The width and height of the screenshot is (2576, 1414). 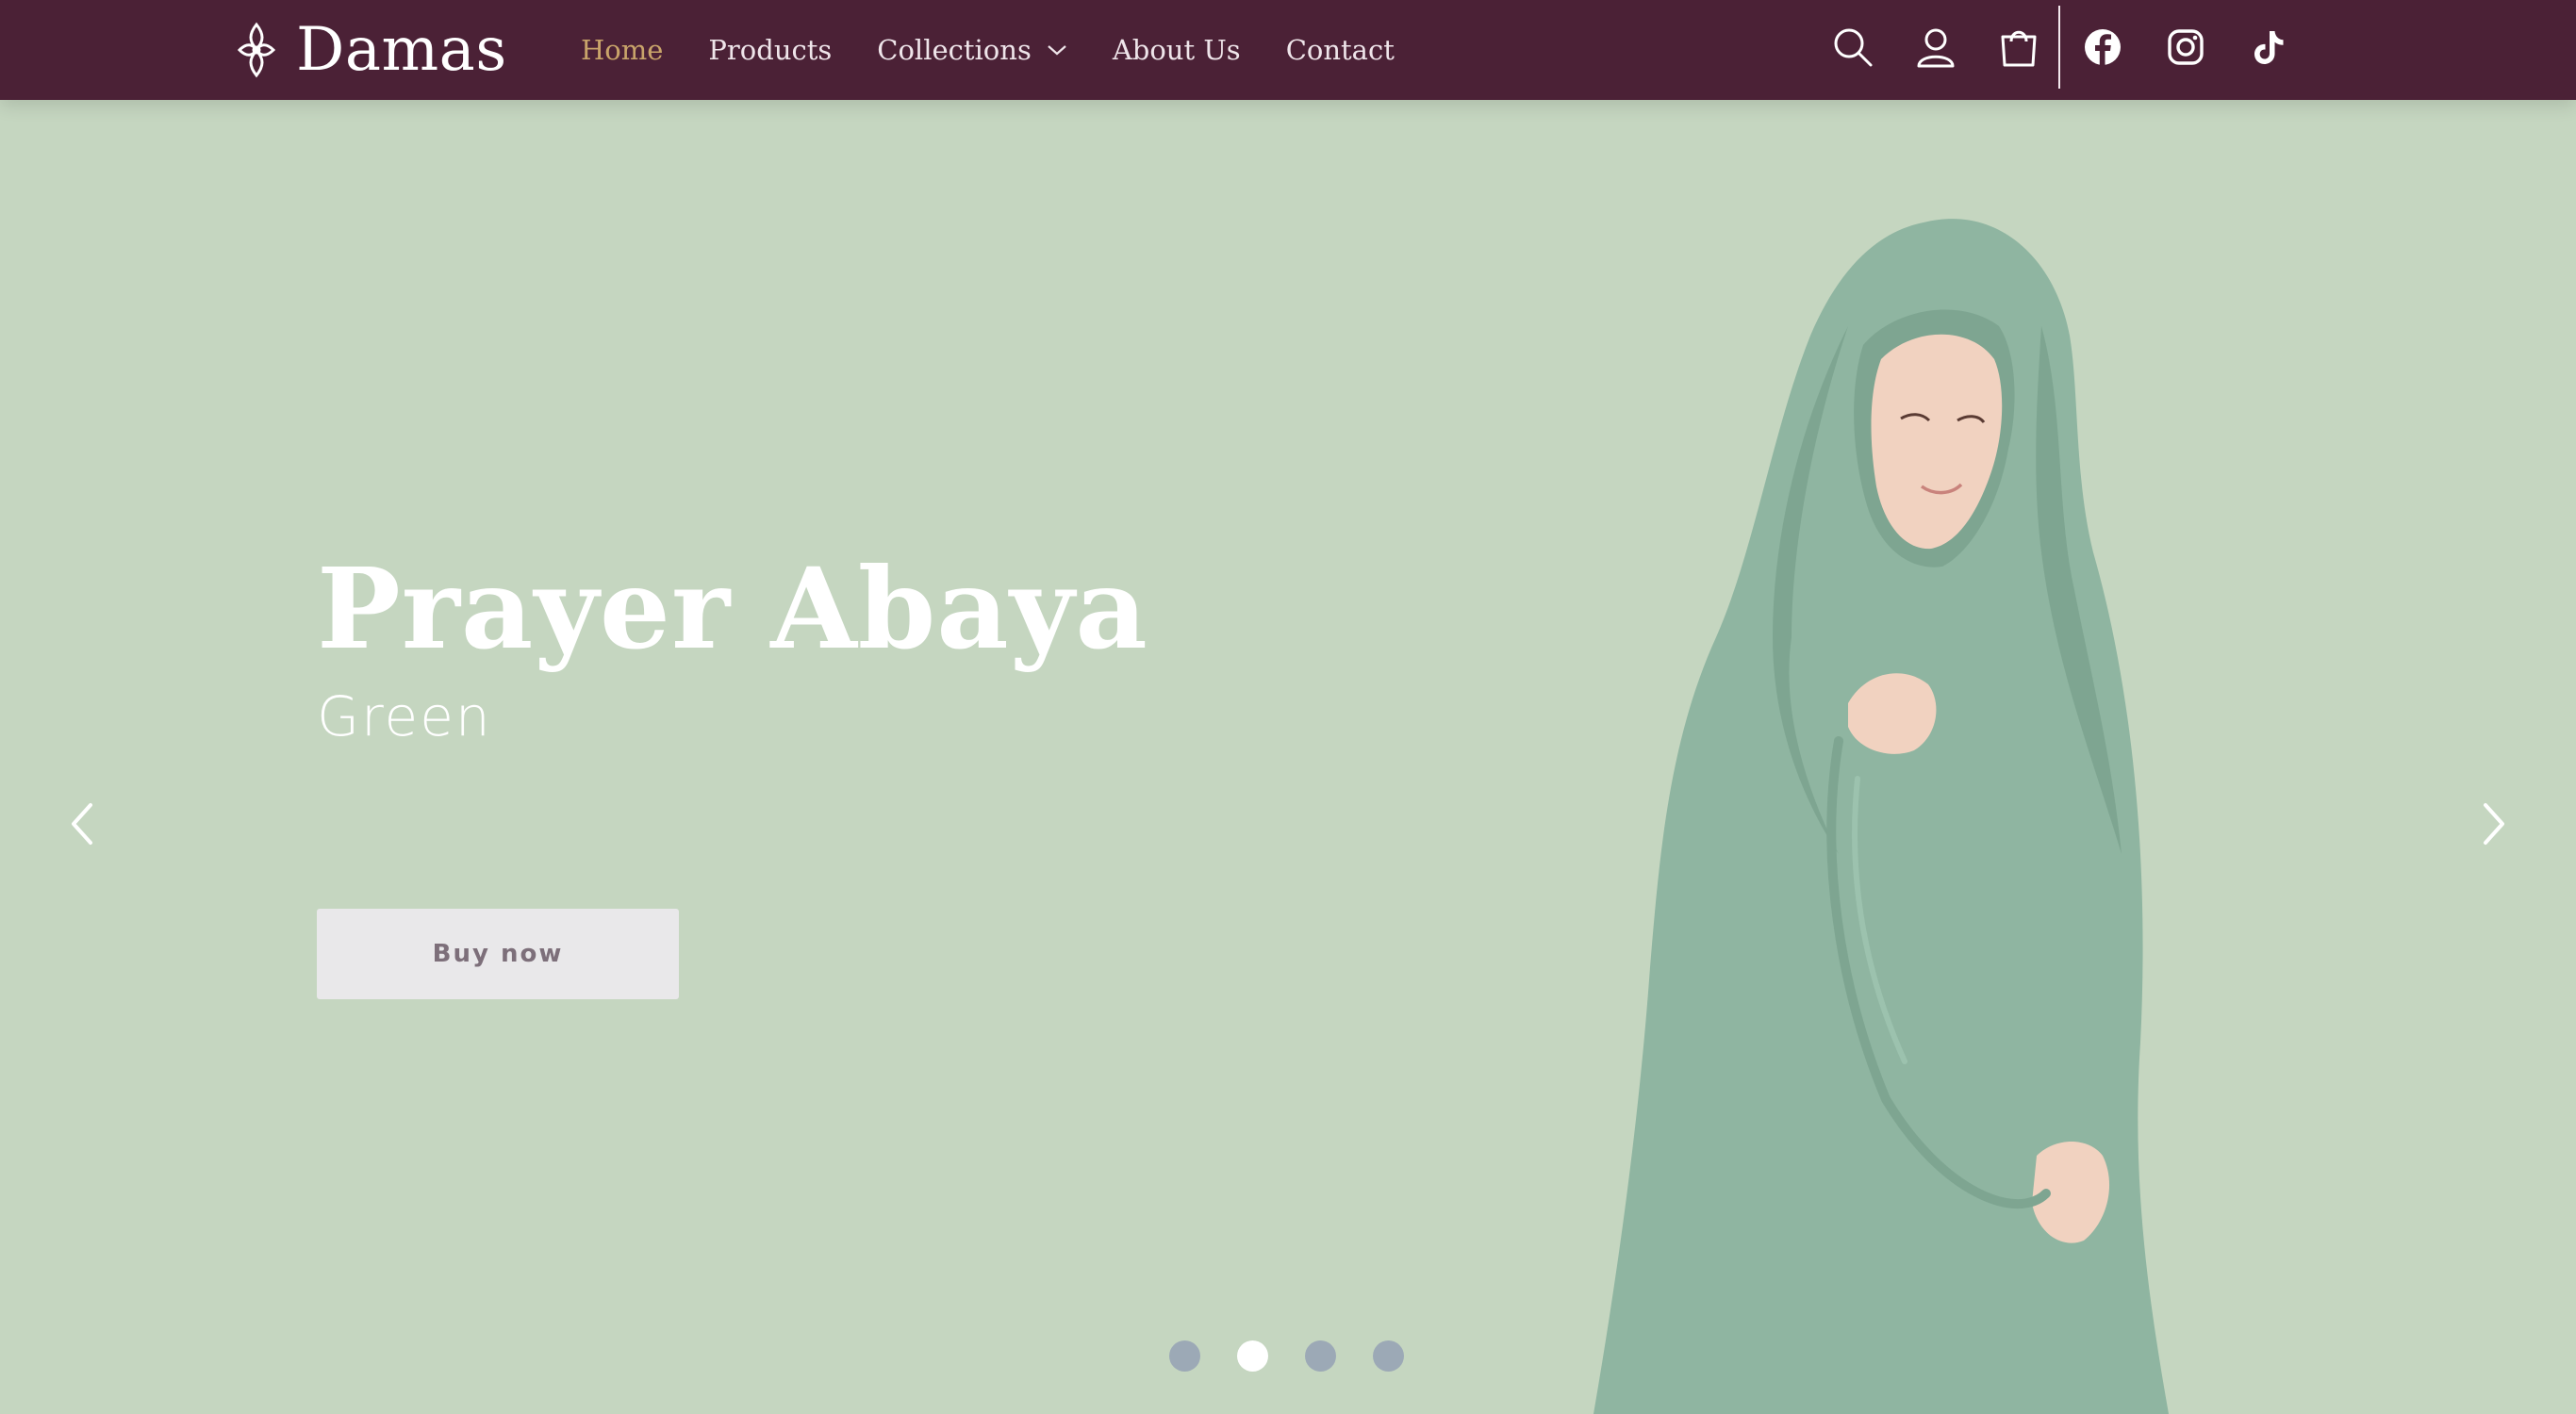 I want to click on chevron-down-icon, so click(x=1057, y=50).